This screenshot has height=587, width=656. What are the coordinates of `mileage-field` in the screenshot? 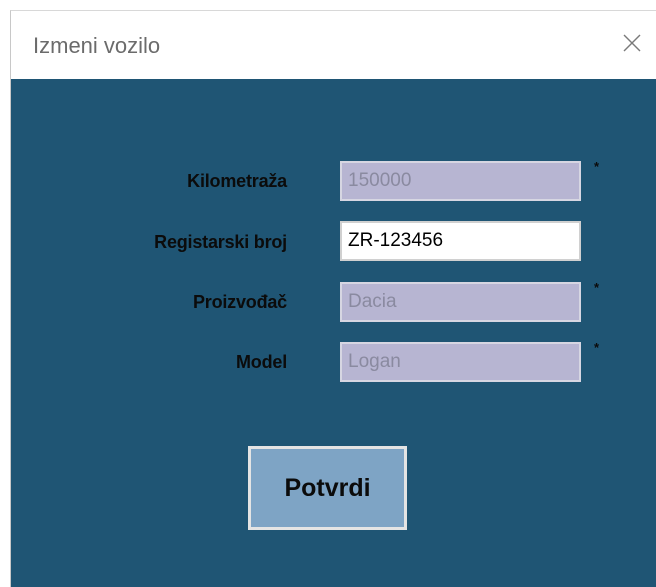 It's located at (460, 181).